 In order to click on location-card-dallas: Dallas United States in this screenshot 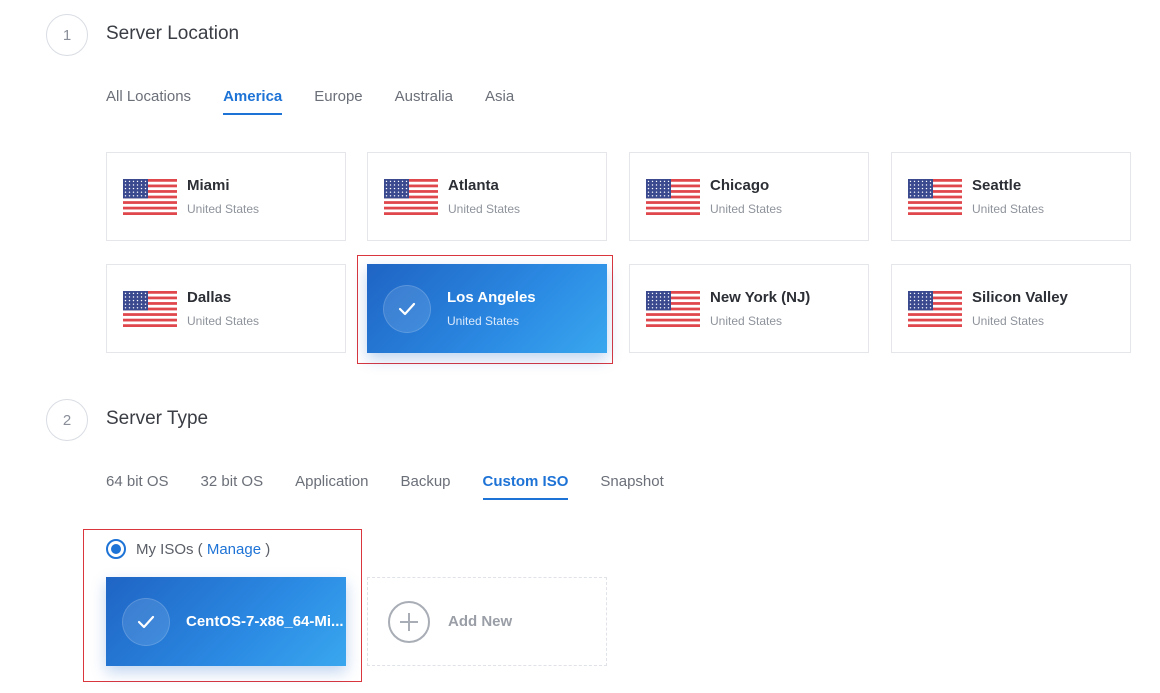, I will do `click(226, 308)`.